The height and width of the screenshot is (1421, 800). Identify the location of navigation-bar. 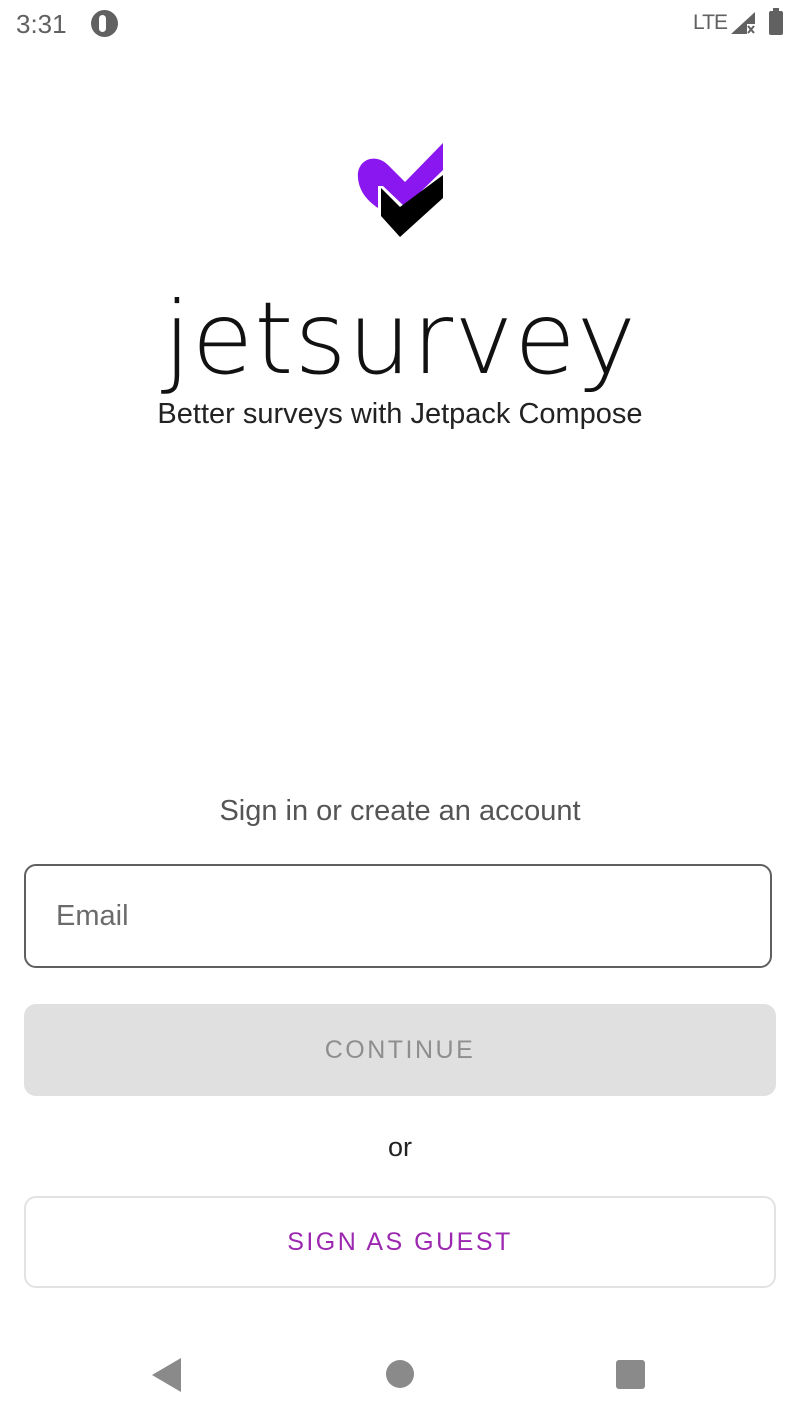
(400, 1373).